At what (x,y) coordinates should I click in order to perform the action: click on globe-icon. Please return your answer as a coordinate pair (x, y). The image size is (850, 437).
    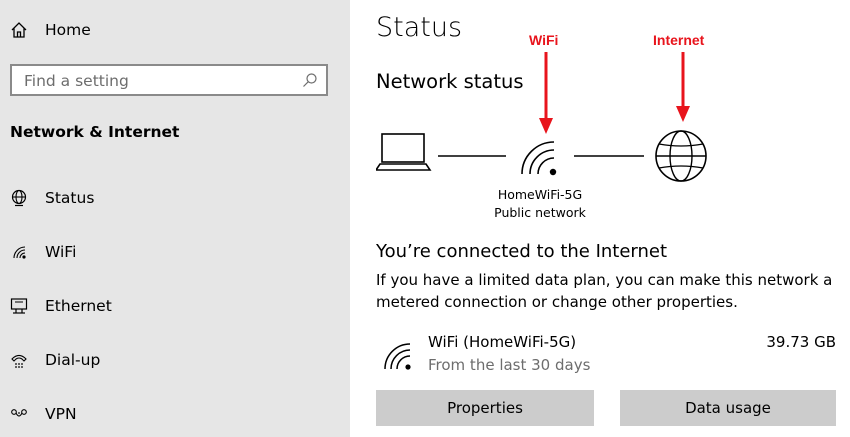
    Looking at the image, I should click on (681, 156).